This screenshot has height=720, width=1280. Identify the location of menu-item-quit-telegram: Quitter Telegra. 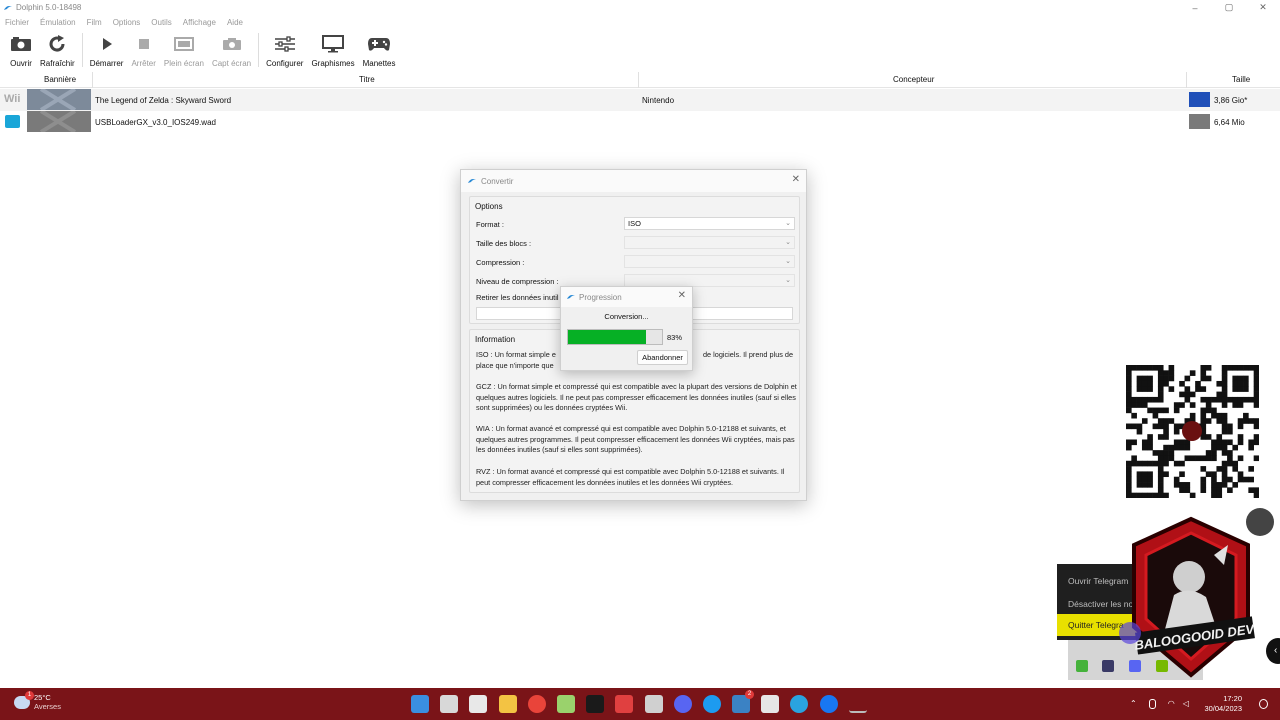
(1096, 625).